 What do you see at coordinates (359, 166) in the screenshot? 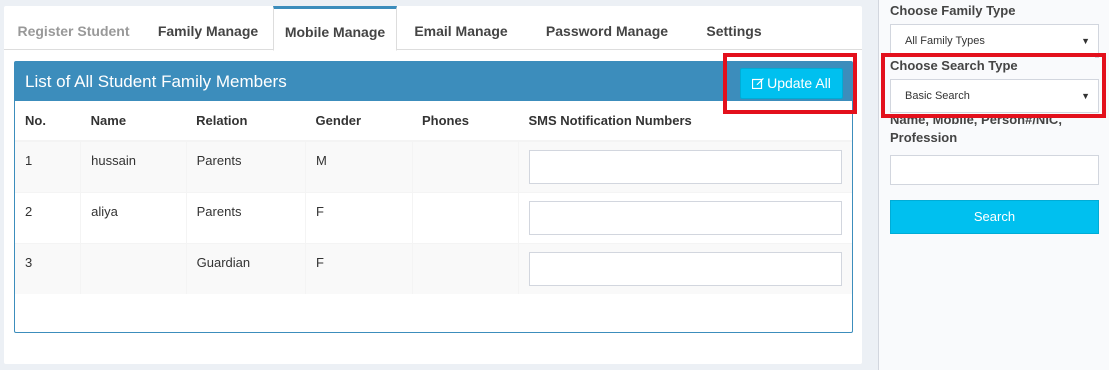
I see `cell-gender: M` at bounding box center [359, 166].